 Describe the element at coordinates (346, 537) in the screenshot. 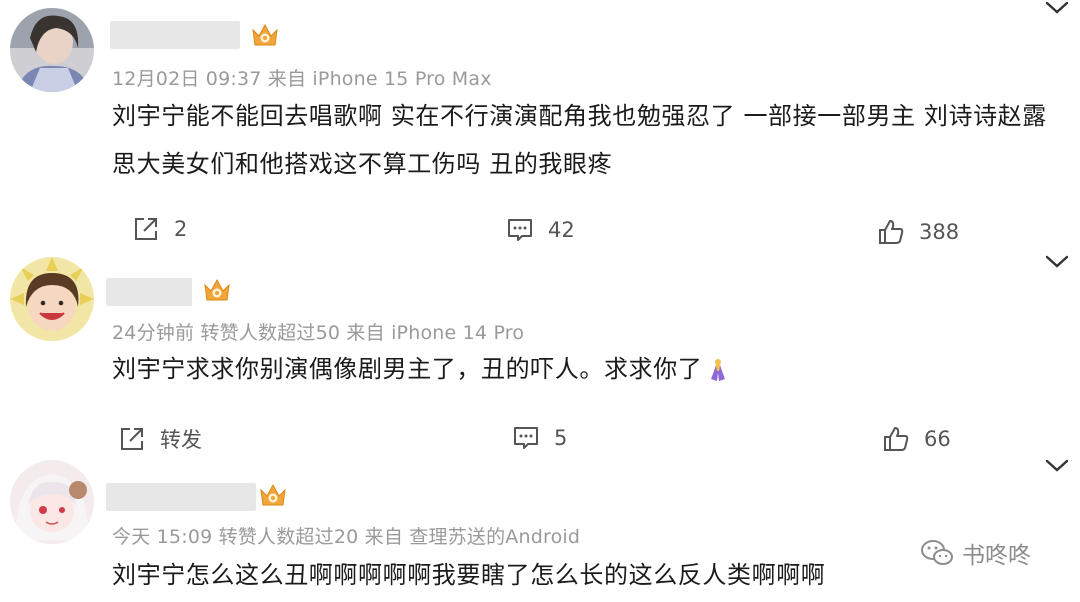

I see `comment-meta: 今天 15:09 转赞人数超过20 来自 查理苏送的Android` at that location.